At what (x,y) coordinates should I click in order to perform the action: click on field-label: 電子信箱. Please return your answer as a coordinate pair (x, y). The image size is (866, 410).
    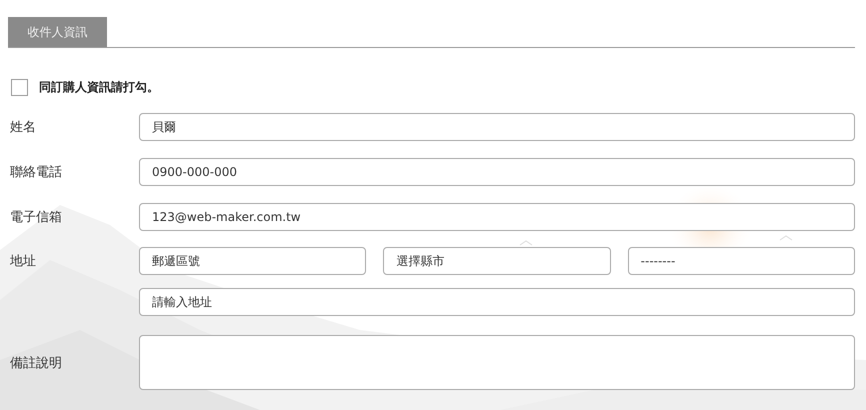
    Looking at the image, I should click on (36, 217).